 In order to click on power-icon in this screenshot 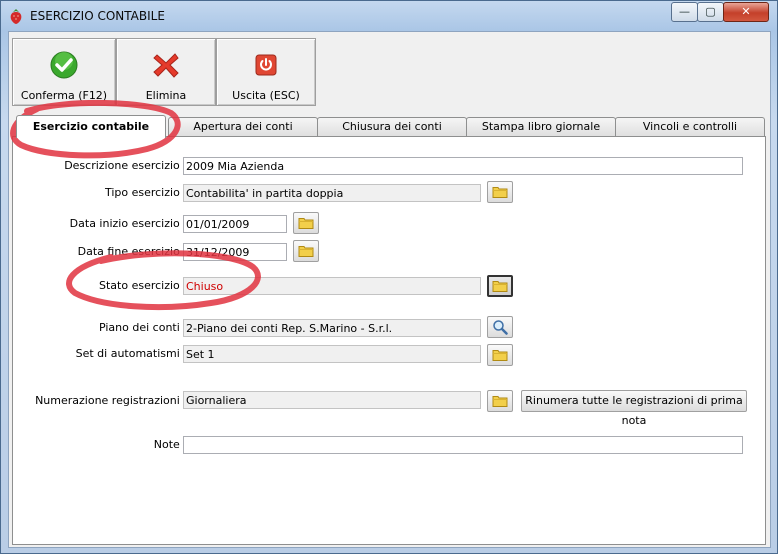, I will do `click(266, 65)`.